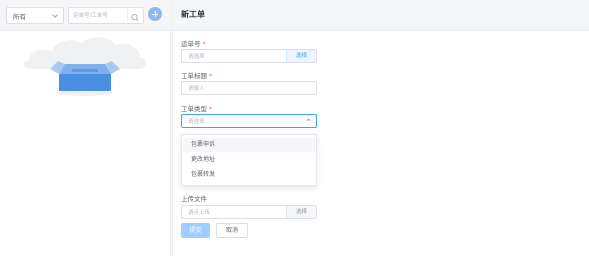 Image resolution: width=589 pixels, height=256 pixels. I want to click on status-filter-value: 所有, so click(19, 17).